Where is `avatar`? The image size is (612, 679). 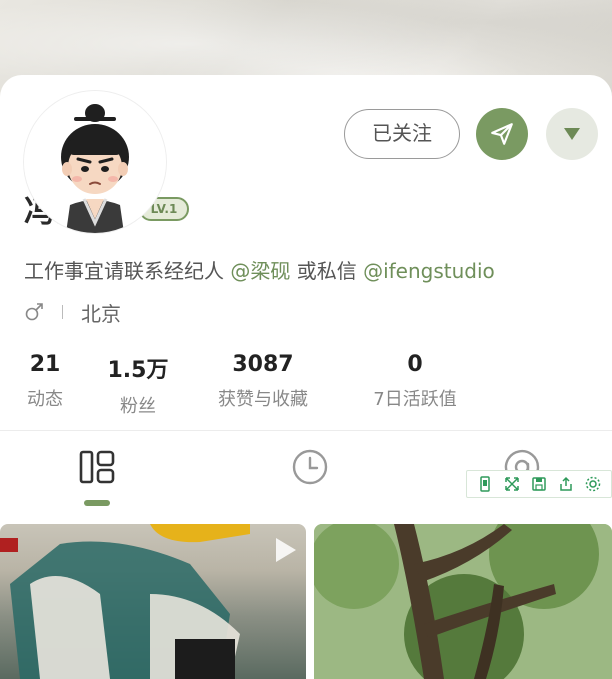 avatar is located at coordinates (95, 162).